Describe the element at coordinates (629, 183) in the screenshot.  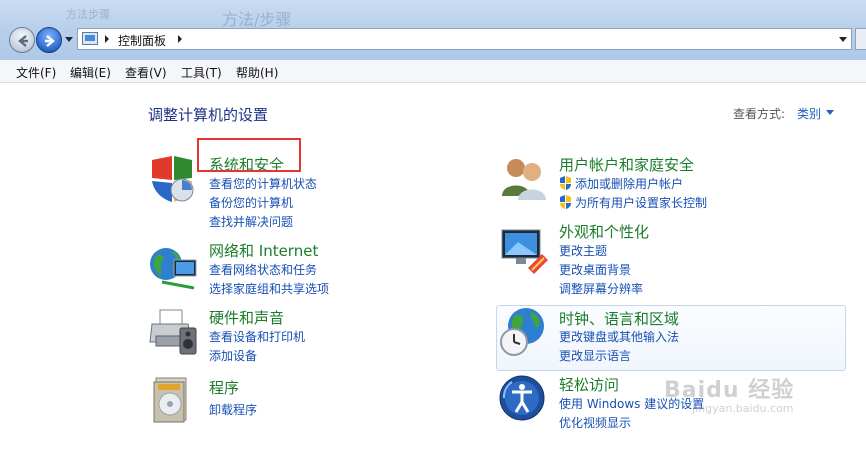
I see `link-add-remove-accounts: 添加或删除用户帐户` at that location.